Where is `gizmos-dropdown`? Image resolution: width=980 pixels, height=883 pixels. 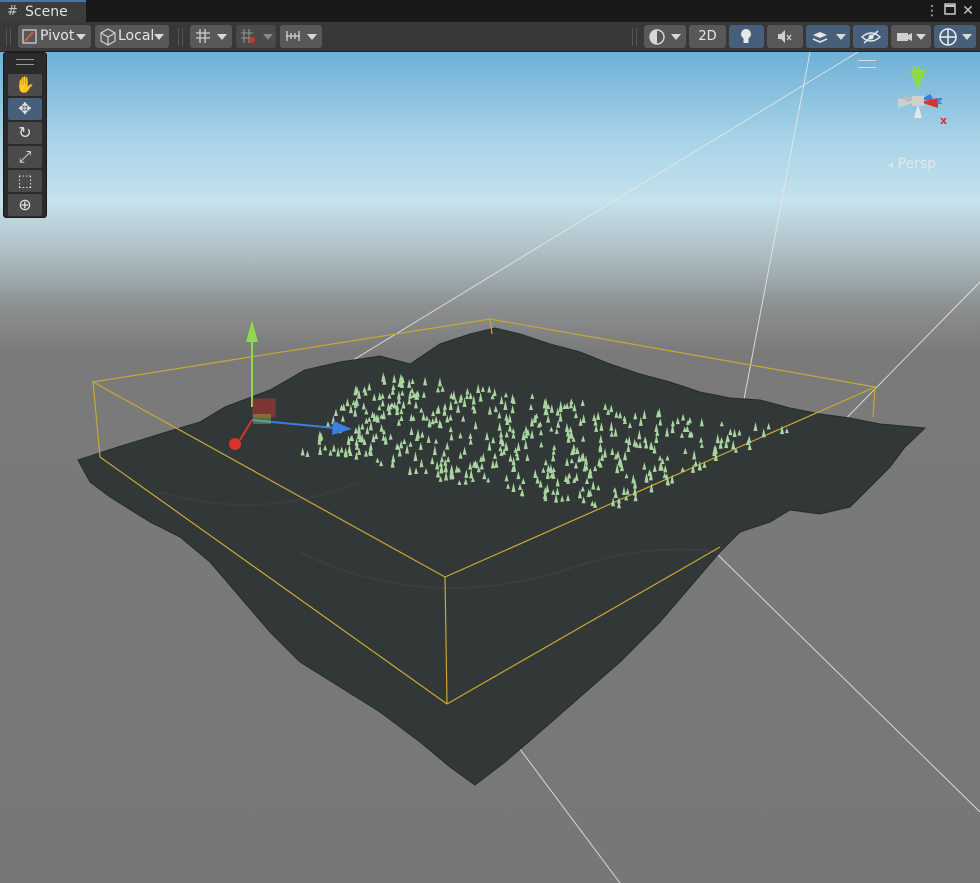
gizmos-dropdown is located at coordinates (955, 36).